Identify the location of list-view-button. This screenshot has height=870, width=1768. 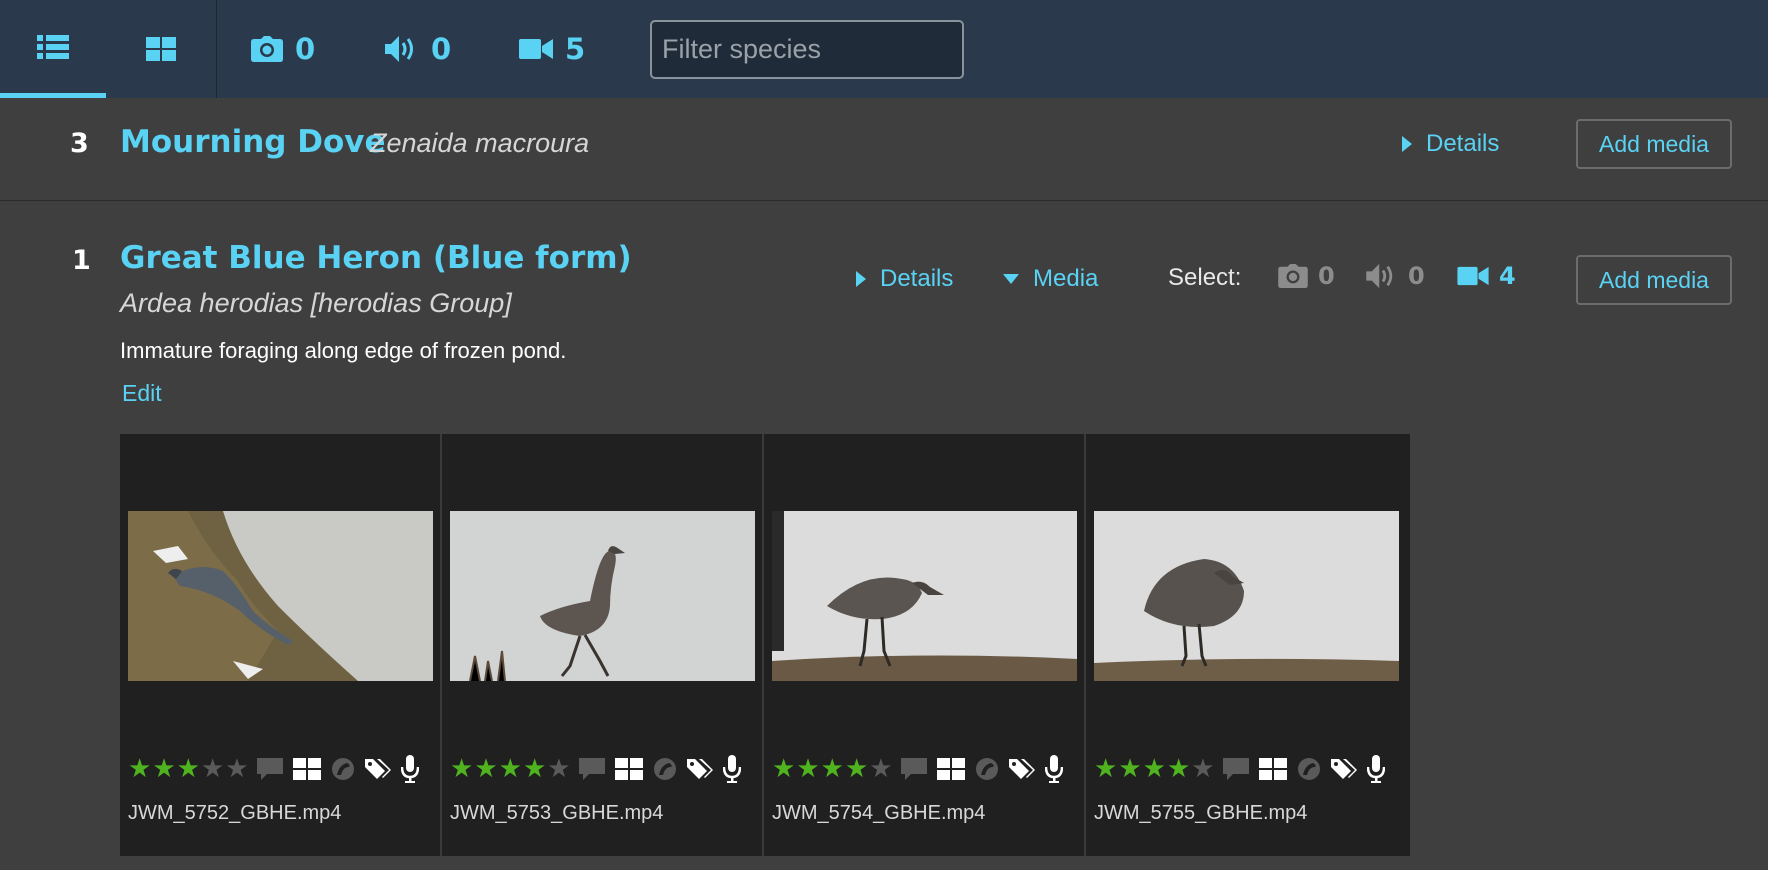
(53, 49).